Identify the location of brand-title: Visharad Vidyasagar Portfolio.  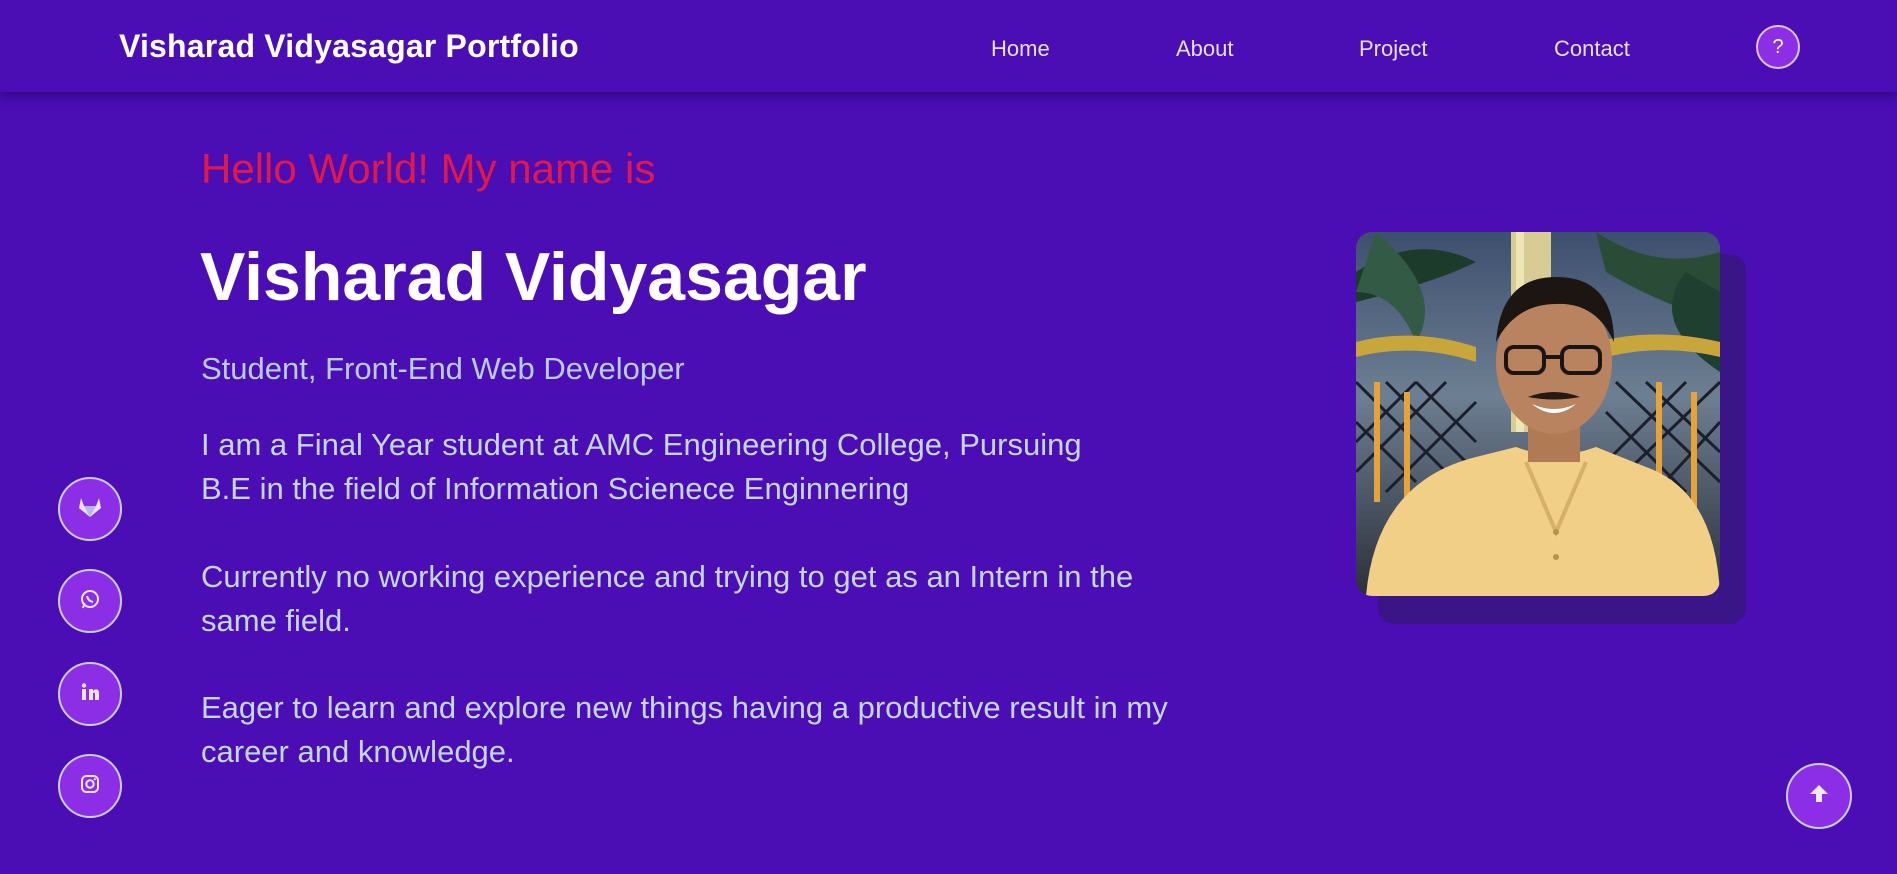
(349, 46).